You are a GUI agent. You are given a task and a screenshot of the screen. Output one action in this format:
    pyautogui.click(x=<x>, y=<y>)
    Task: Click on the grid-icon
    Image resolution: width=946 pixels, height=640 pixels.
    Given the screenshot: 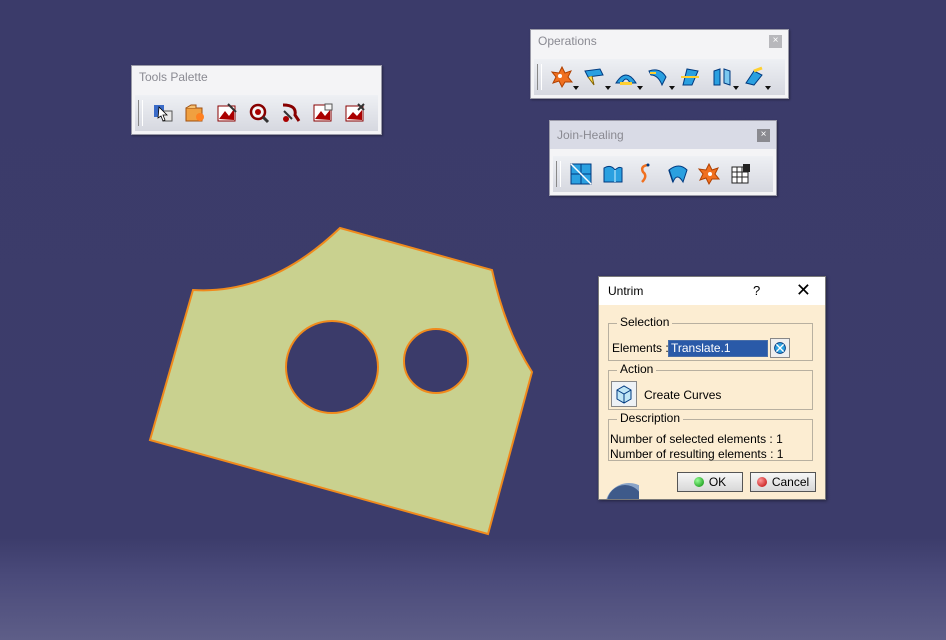 What is the action you would take?
    pyautogui.click(x=741, y=174)
    